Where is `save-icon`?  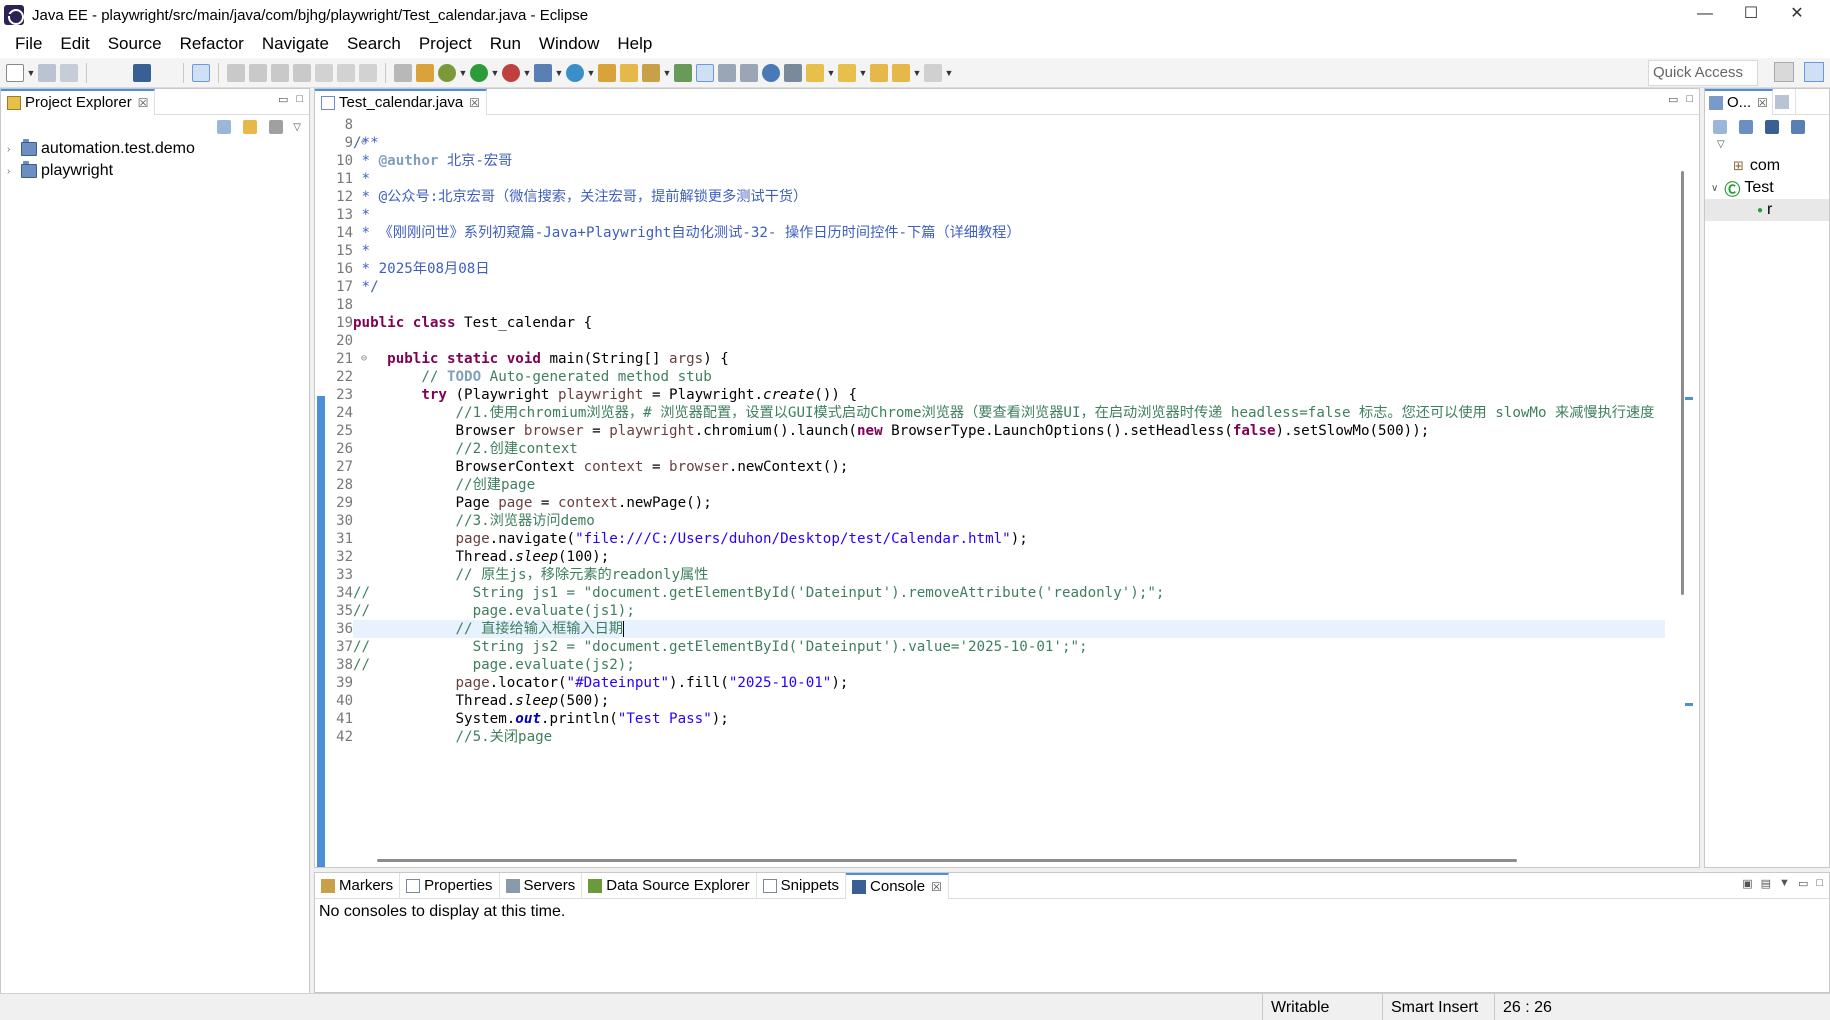
save-icon is located at coordinates (47, 72).